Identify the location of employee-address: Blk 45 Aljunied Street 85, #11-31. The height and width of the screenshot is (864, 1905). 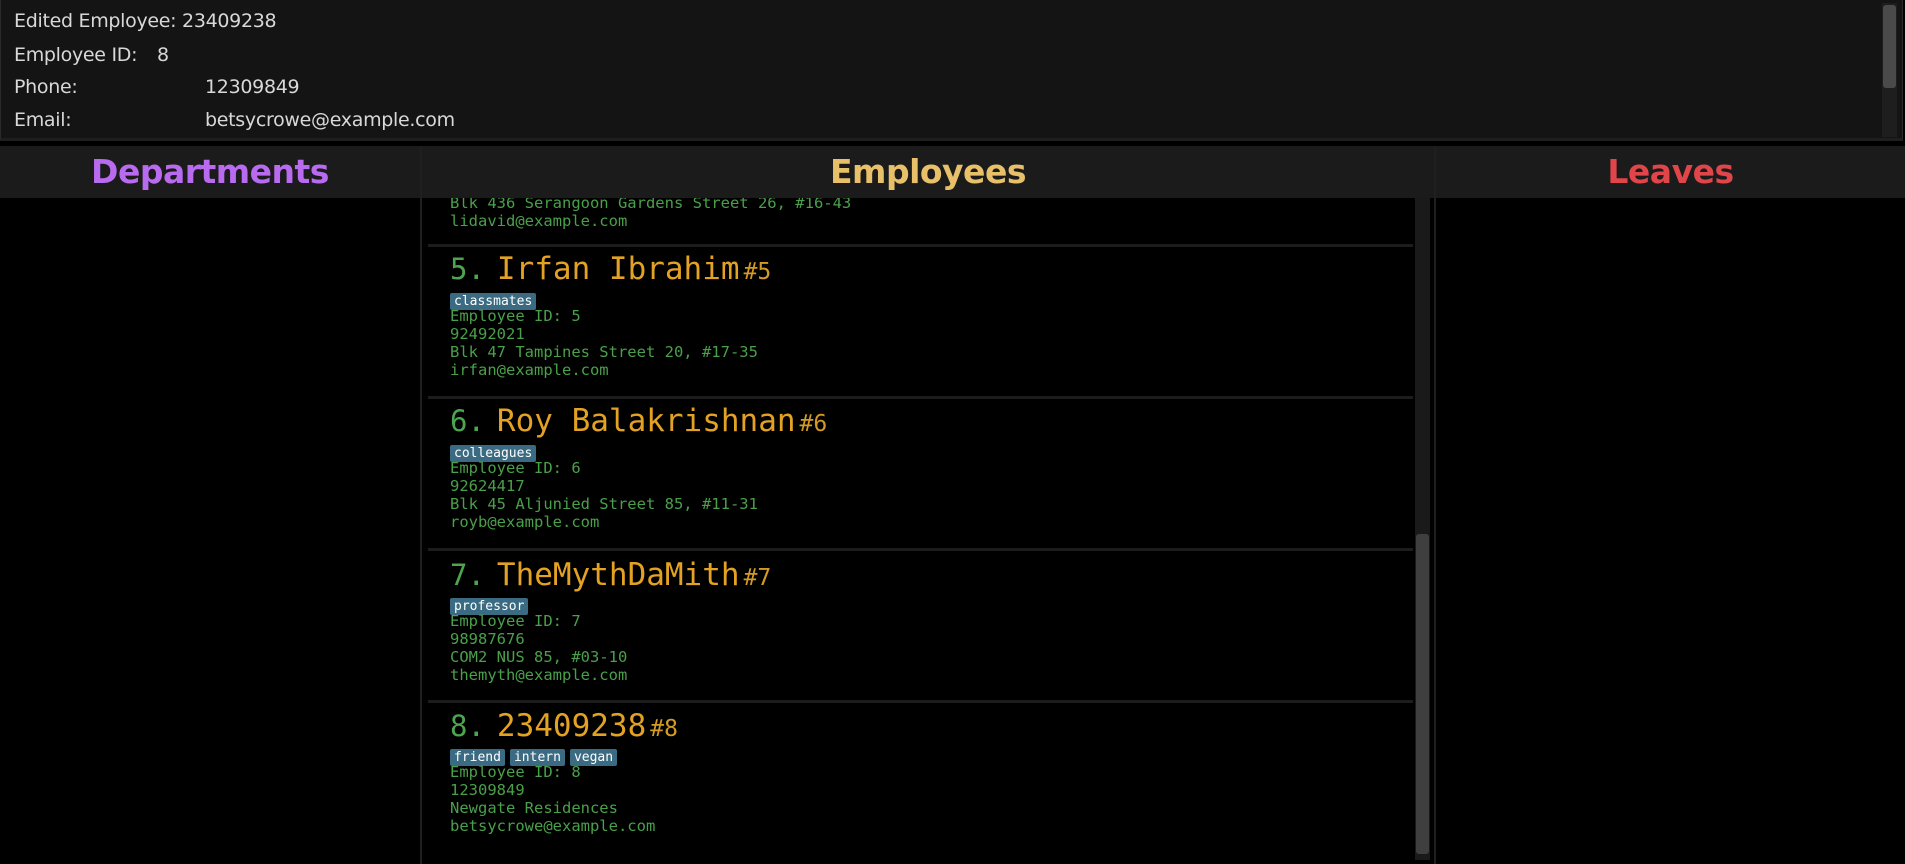
(604, 504).